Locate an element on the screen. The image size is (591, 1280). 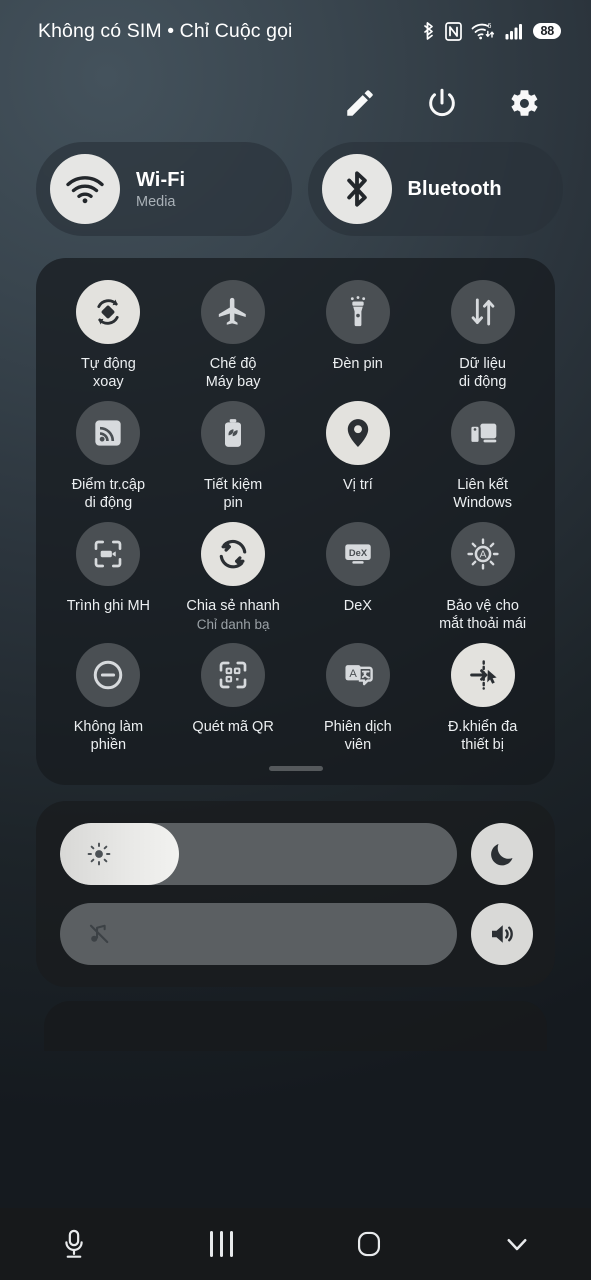
navigation-bar is located at coordinates (295, 1244).